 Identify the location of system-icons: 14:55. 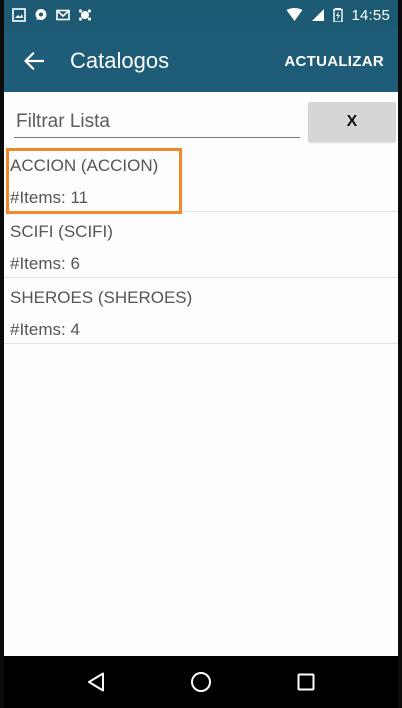
(338, 15).